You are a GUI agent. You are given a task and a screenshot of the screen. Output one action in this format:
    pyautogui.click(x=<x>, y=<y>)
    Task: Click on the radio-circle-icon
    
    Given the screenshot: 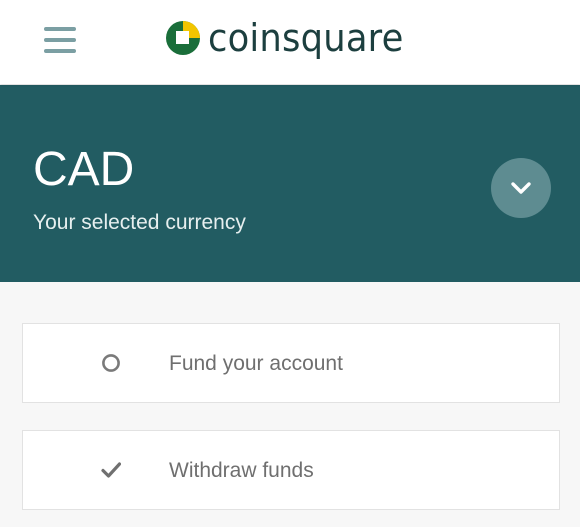 What is the action you would take?
    pyautogui.click(x=111, y=363)
    